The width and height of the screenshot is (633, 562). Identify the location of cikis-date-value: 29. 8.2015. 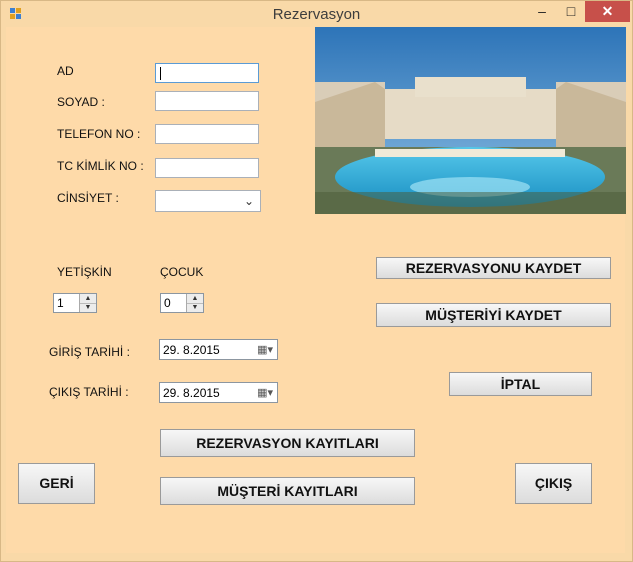
(191, 393).